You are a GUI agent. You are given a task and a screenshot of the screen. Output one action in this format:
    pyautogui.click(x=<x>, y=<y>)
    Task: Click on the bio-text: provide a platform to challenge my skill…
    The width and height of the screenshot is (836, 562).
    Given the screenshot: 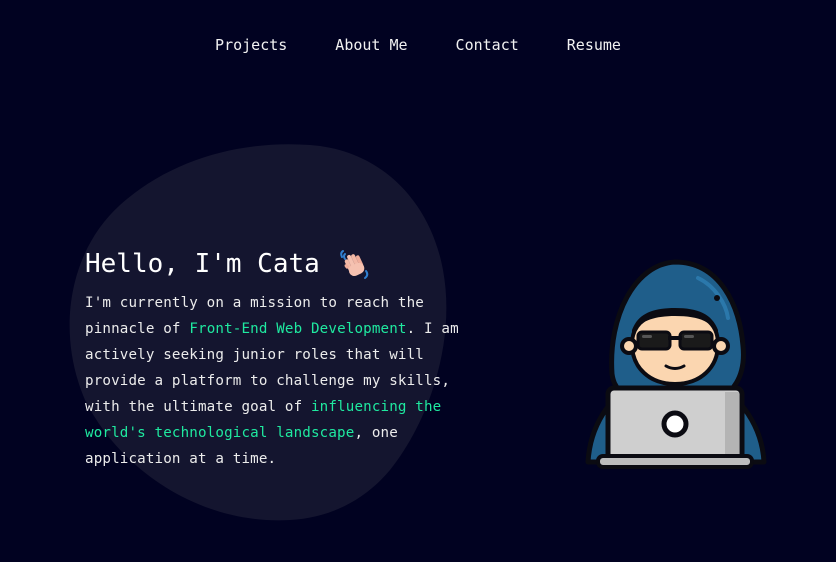 What is the action you would take?
    pyautogui.click(x=268, y=381)
    